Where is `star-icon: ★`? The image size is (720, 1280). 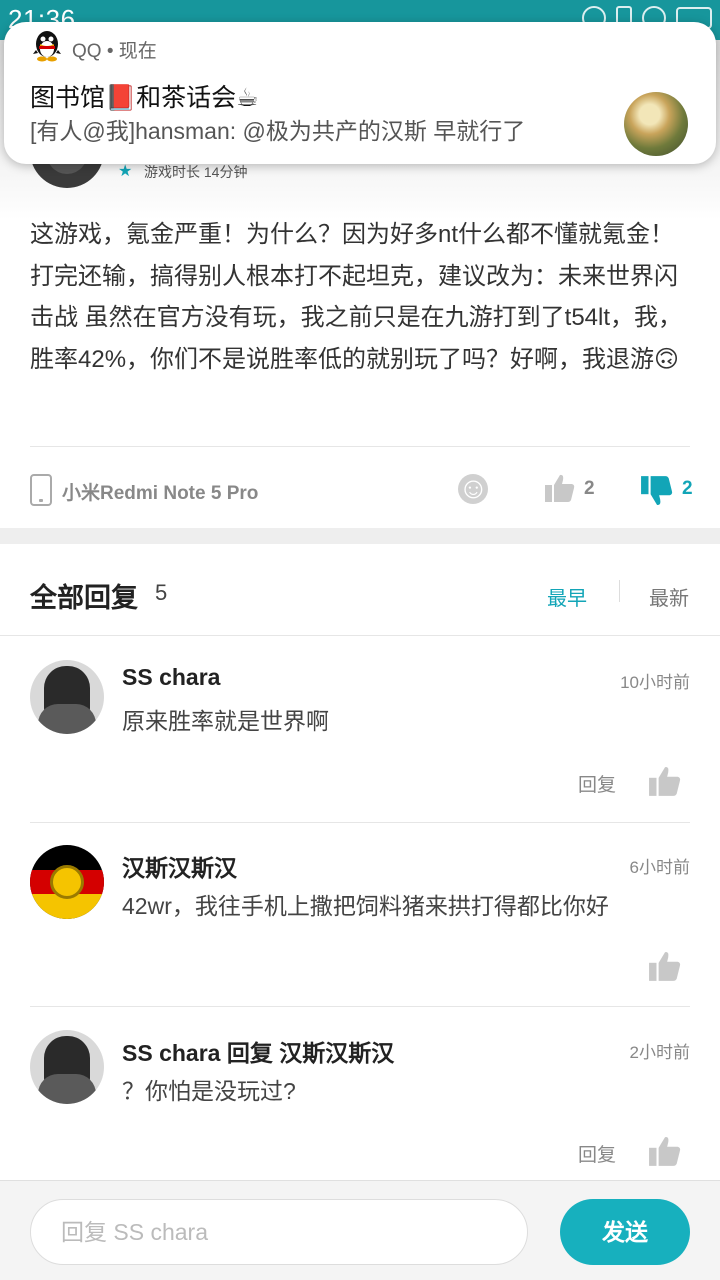 star-icon: ★ is located at coordinates (125, 171).